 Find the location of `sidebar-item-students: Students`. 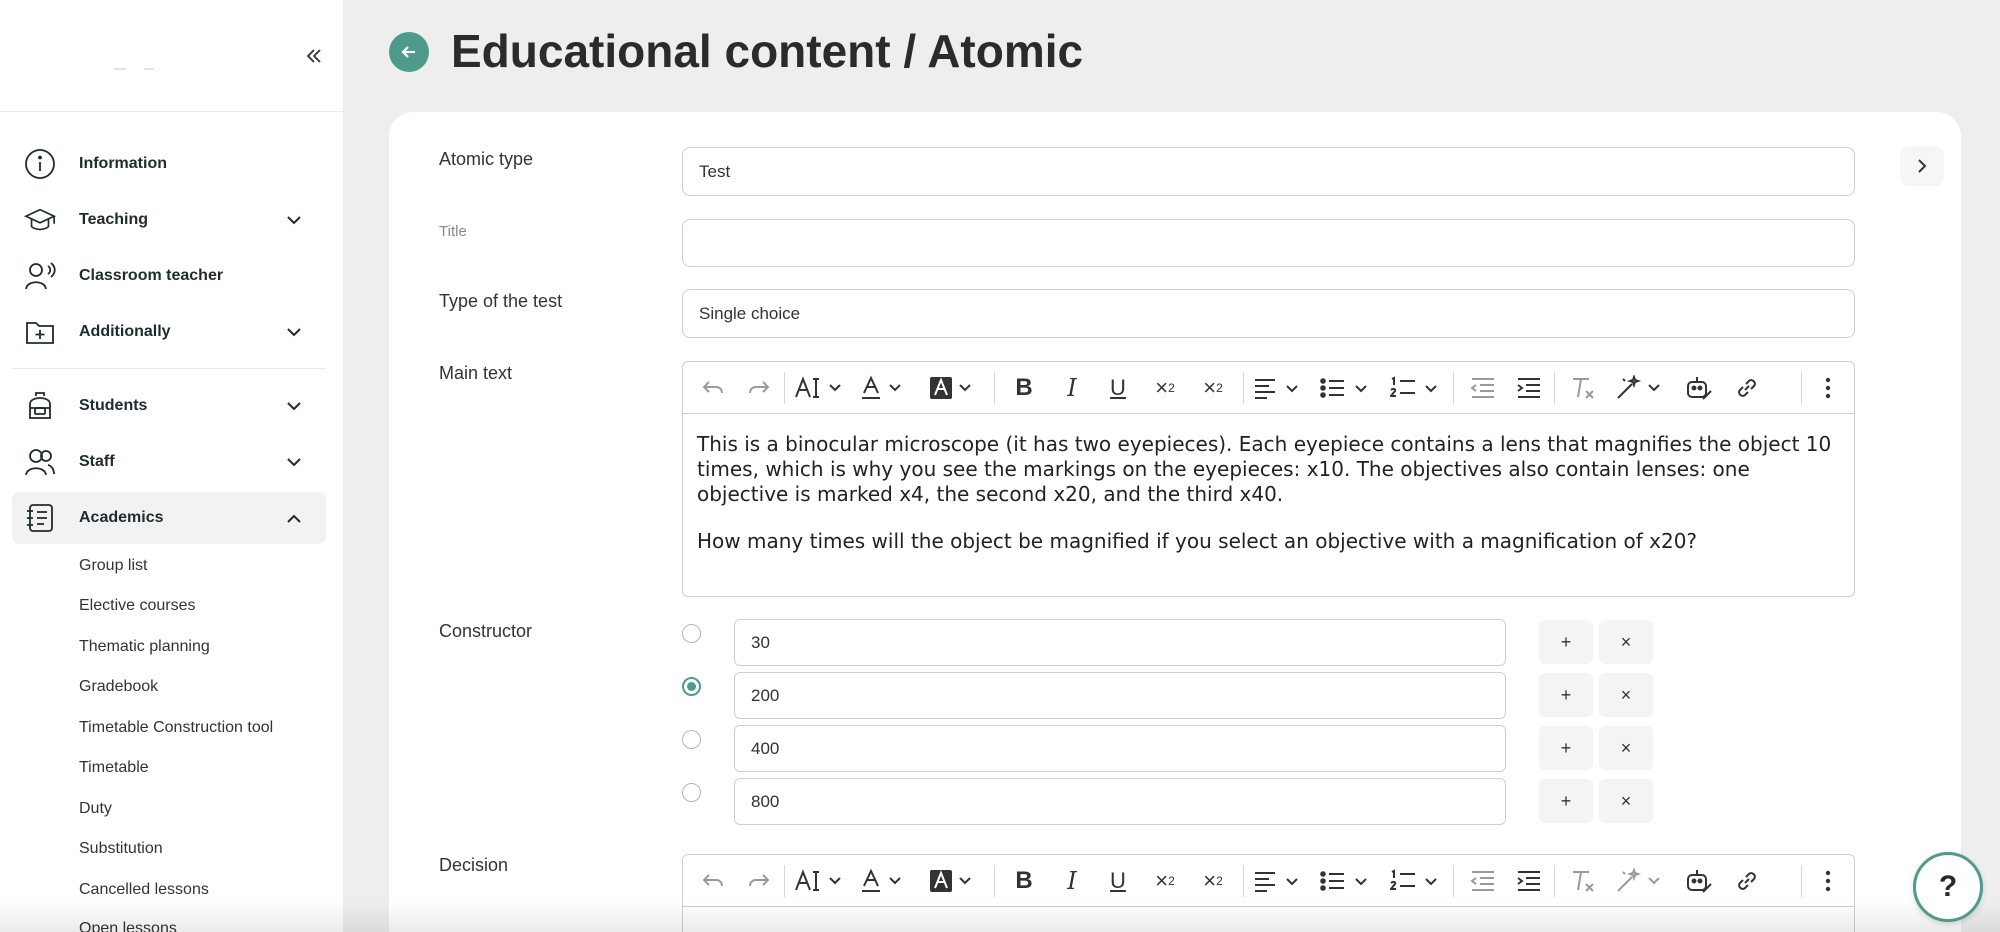

sidebar-item-students: Students is located at coordinates (169, 406).